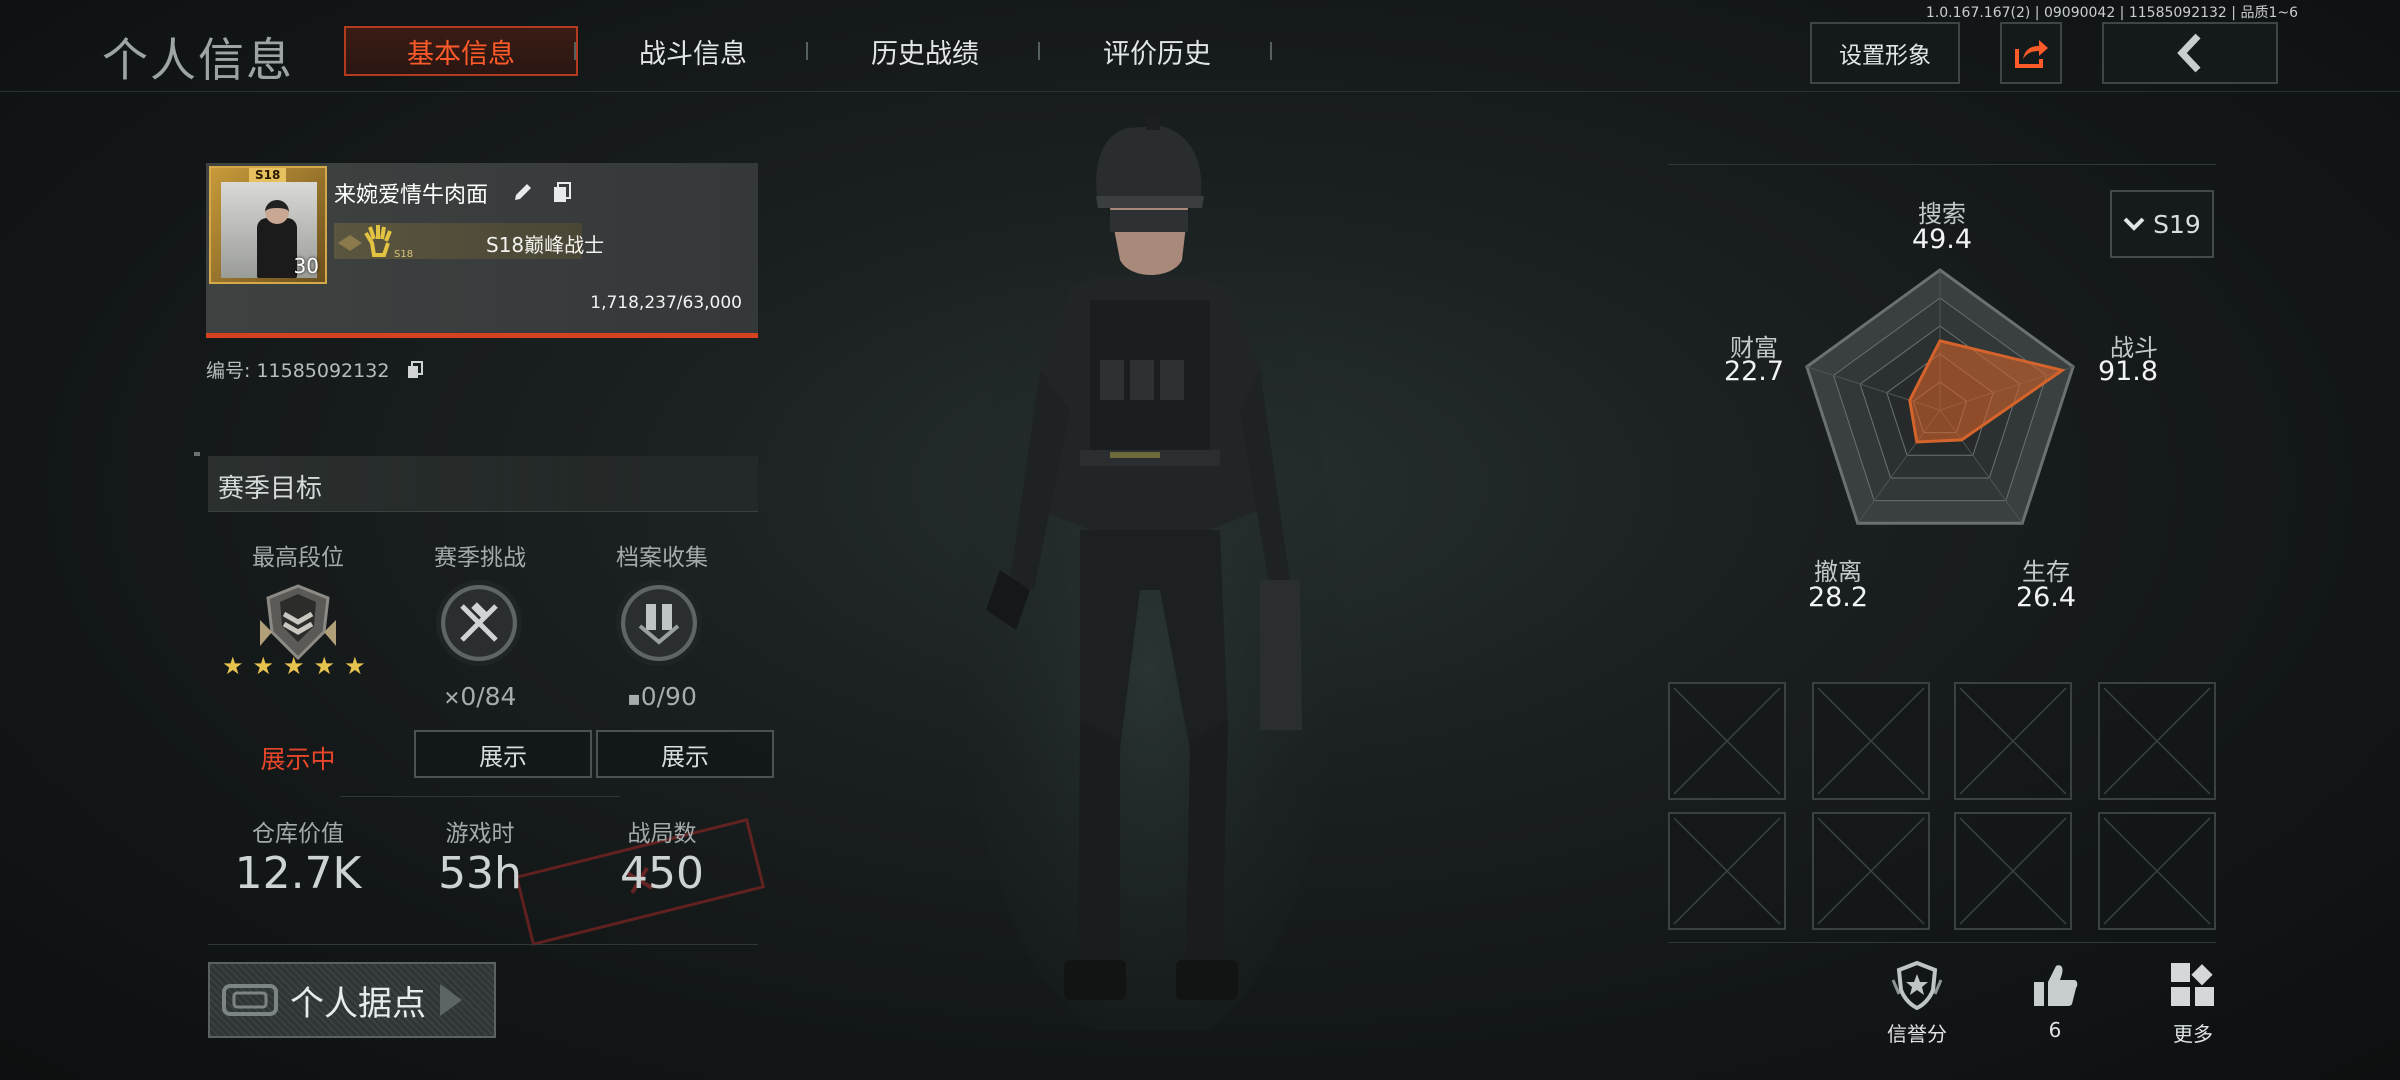 Image resolution: width=2400 pixels, height=1080 pixels. I want to click on player-id: 编号: 11585092132, so click(315, 369).